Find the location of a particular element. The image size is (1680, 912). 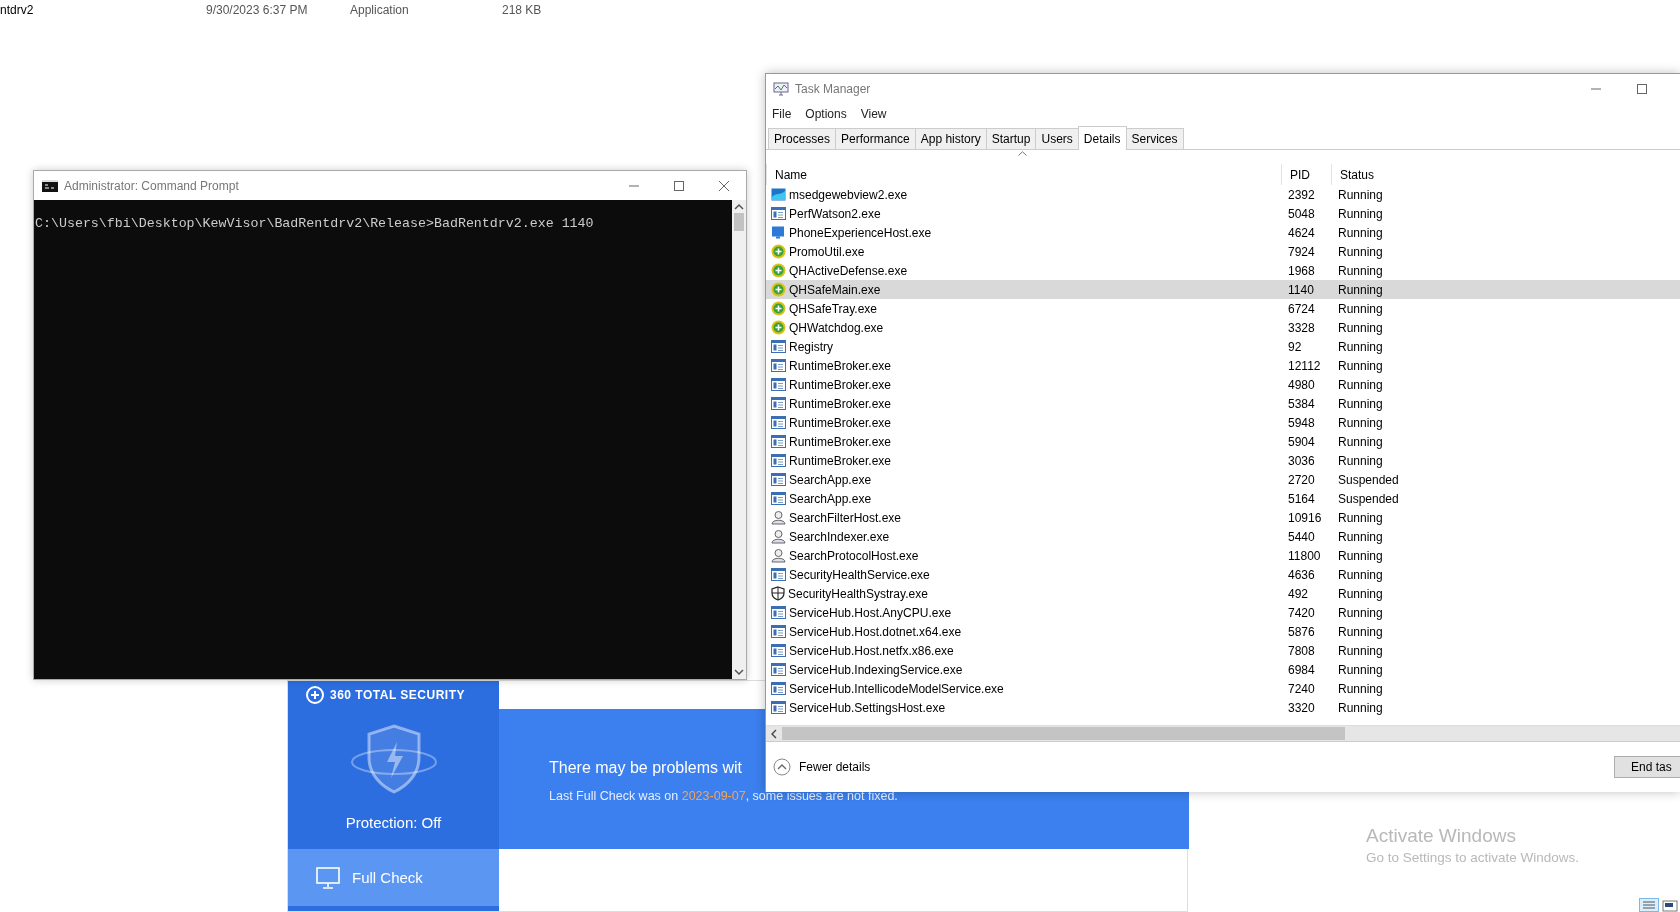

process-row: RuntimeBroker.exe 5904 Running is located at coordinates (1223, 441).